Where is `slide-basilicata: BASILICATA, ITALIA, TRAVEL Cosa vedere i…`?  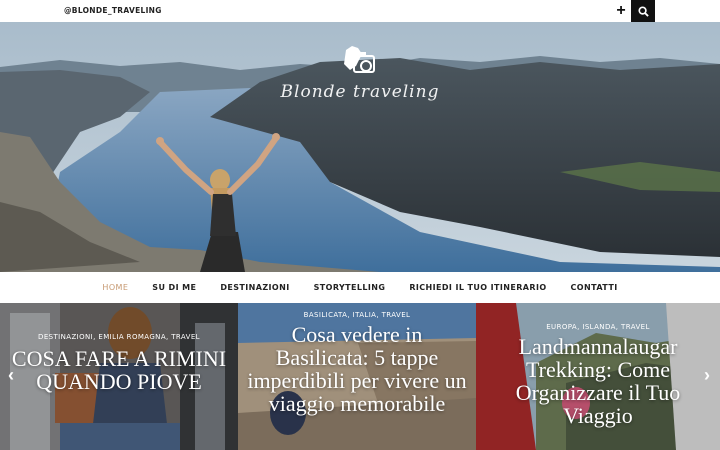
slide-basilicata: BASILICATA, ITALIA, TRAVEL Cosa vedere i… is located at coordinates (357, 376).